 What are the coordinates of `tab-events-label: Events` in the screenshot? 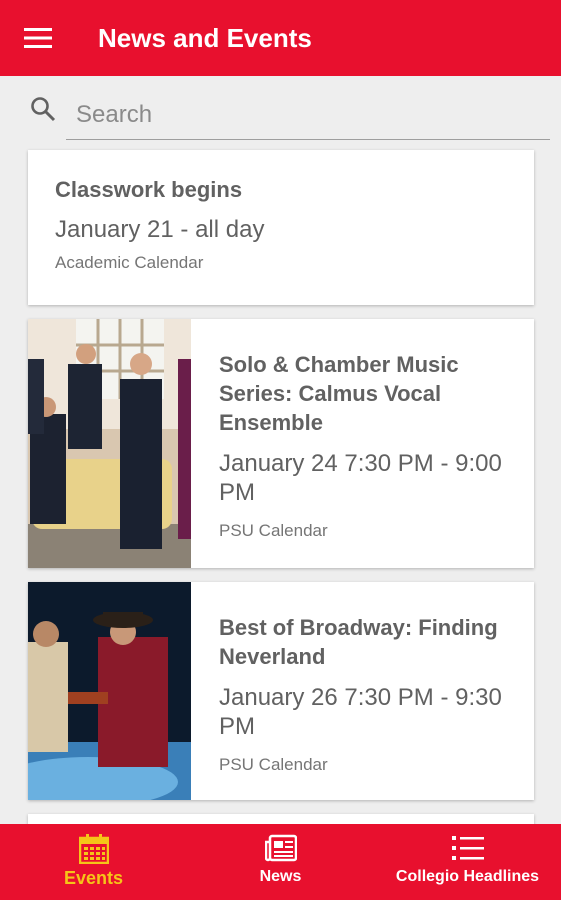 It's located at (93, 878).